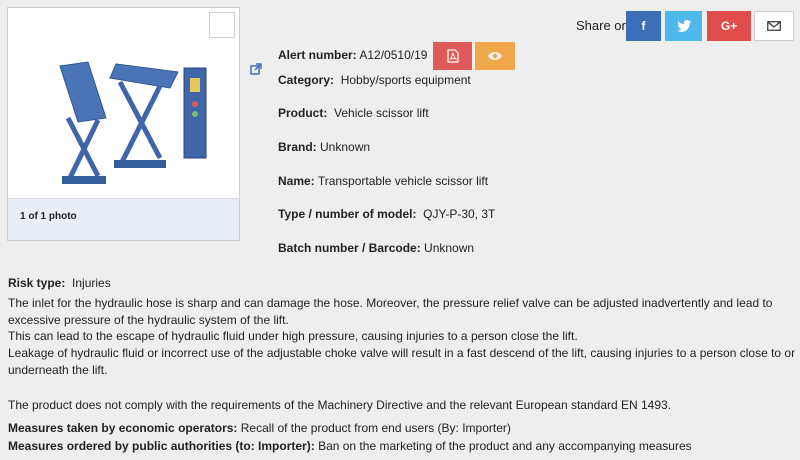  Describe the element at coordinates (349, 248) in the screenshot. I see `batch-number-label: Batch number / Barcode:` at that location.